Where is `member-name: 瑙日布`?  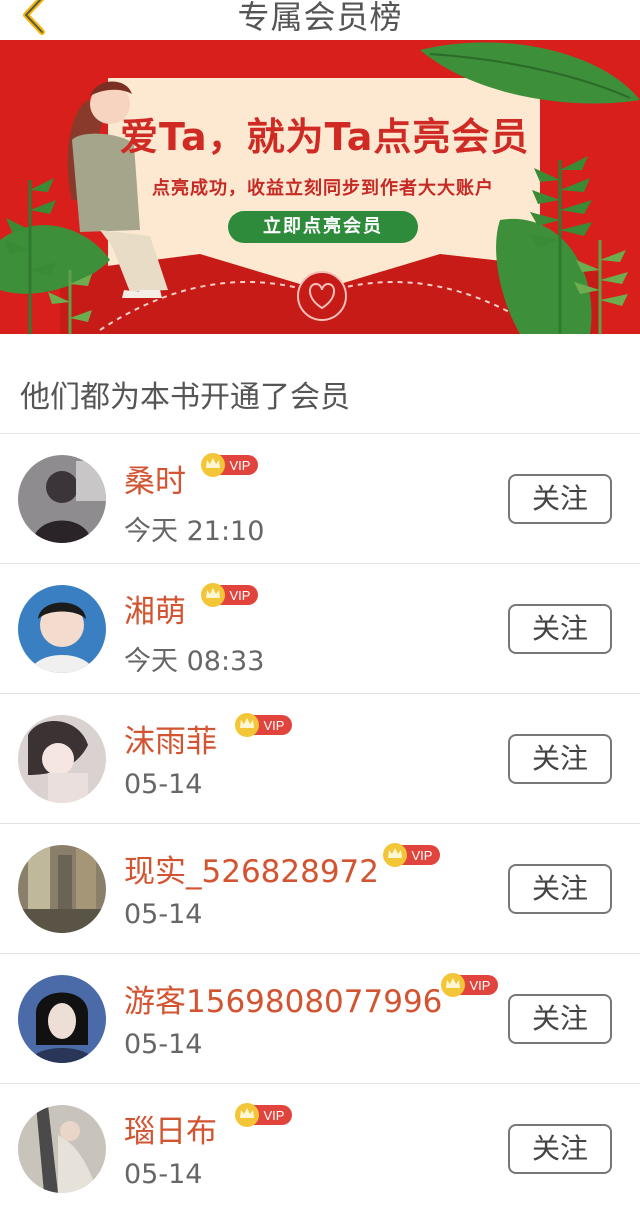 member-name: 瑙日布 is located at coordinates (170, 1128).